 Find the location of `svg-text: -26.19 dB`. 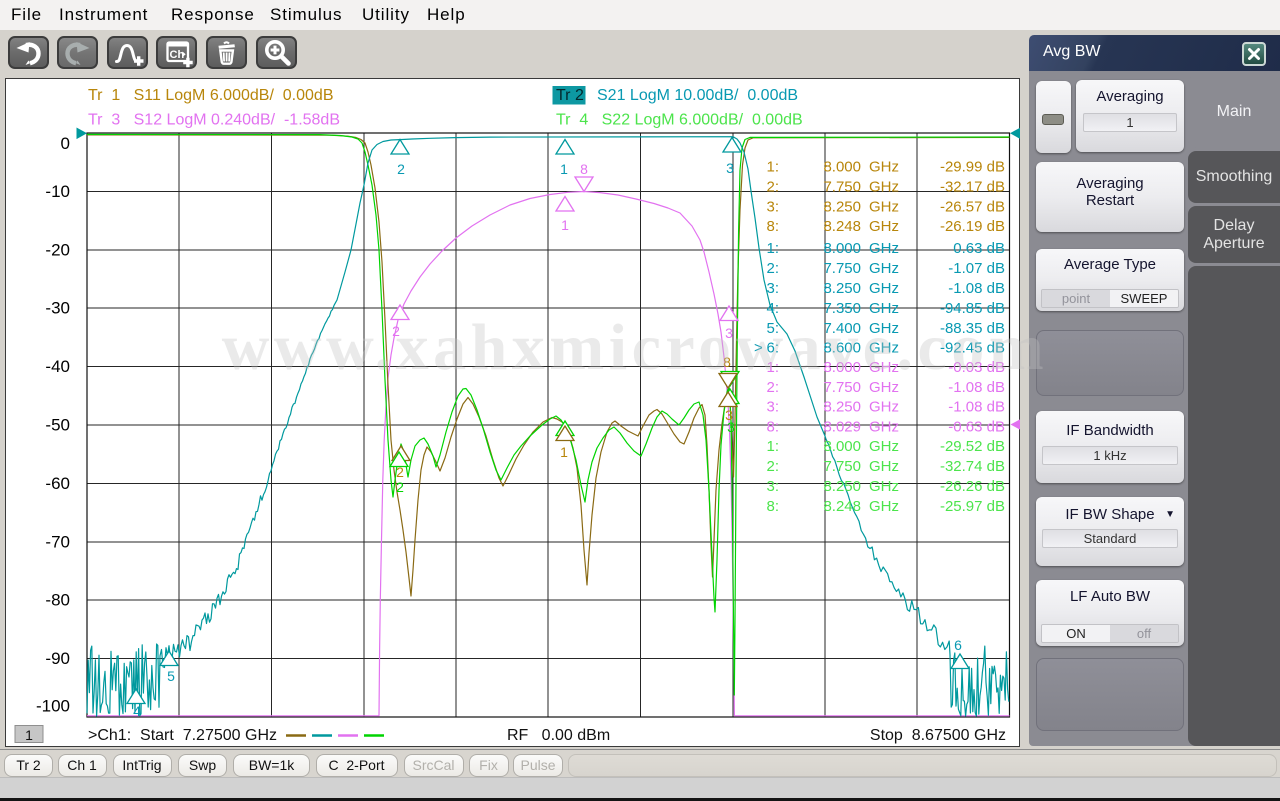

svg-text: -26.19 dB is located at coordinates (972, 226).